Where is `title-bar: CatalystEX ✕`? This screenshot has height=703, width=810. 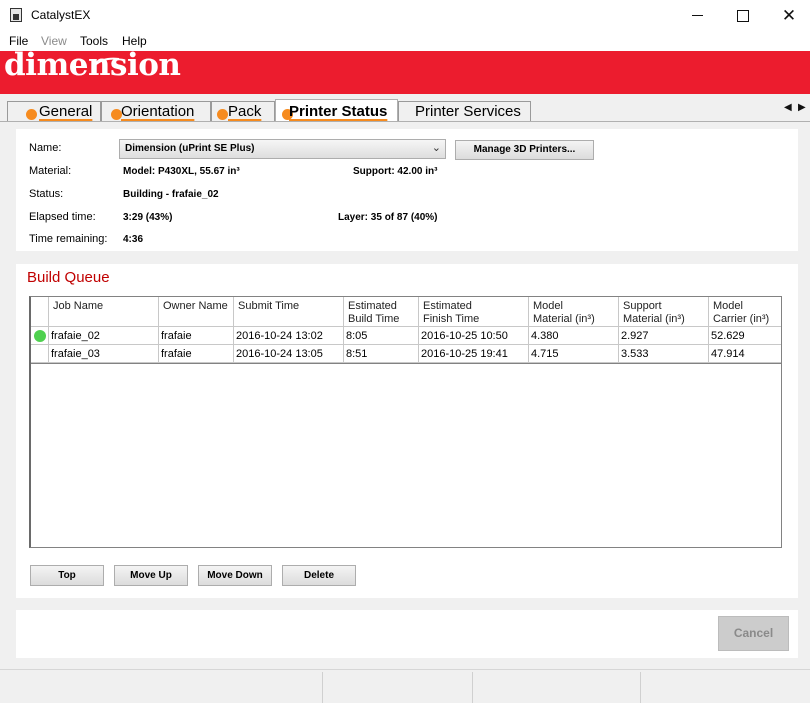 title-bar: CatalystEX ✕ is located at coordinates (405, 15).